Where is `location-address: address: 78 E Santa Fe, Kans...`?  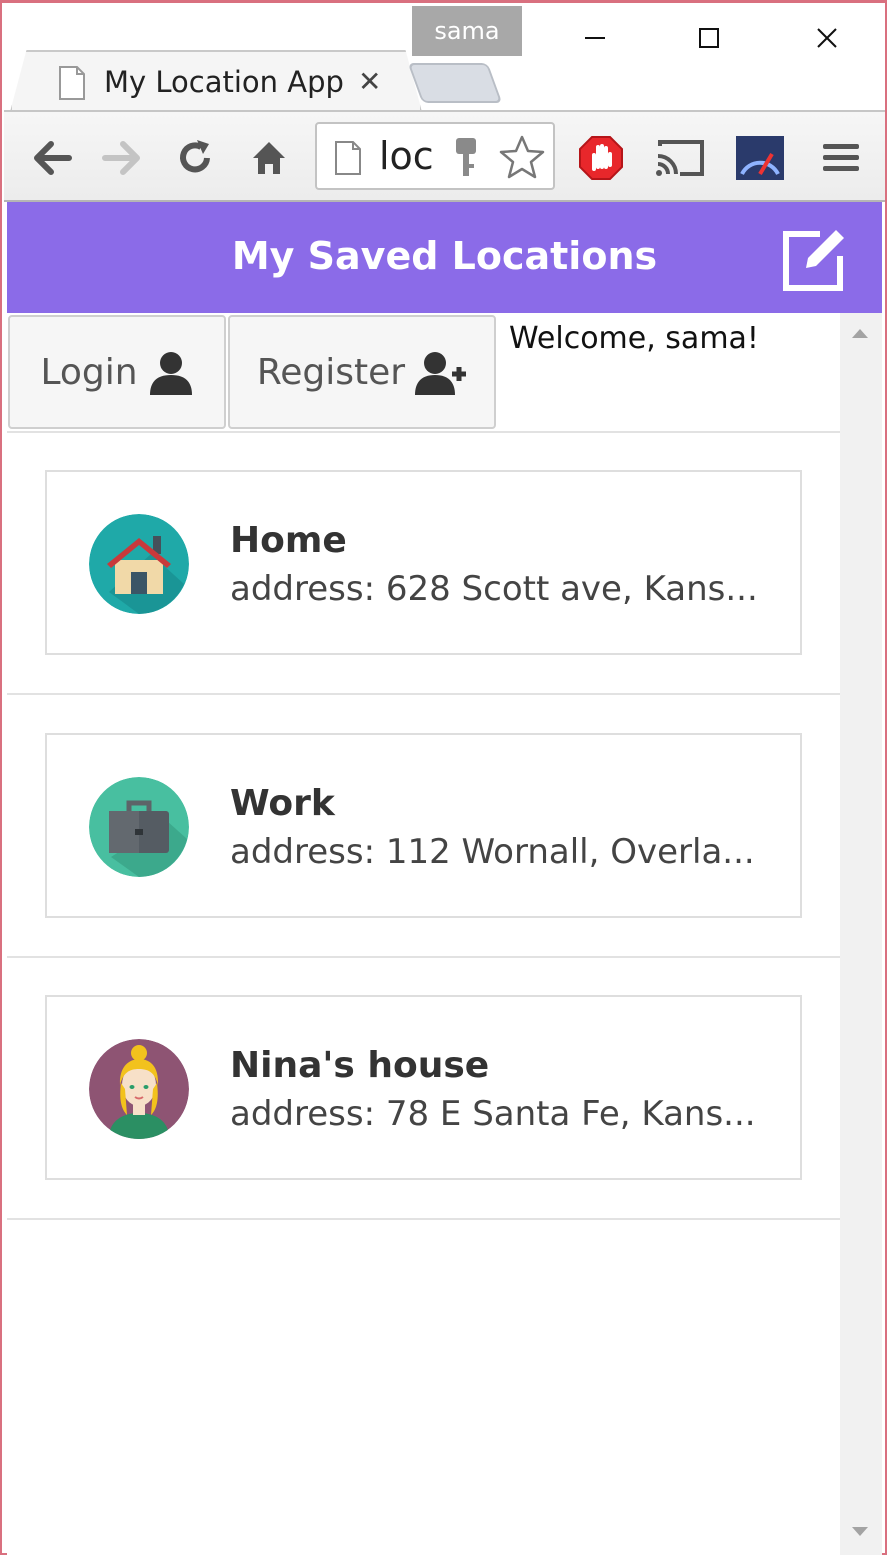
location-address: address: 78 E Santa Fe, Kans... is located at coordinates (493, 1114).